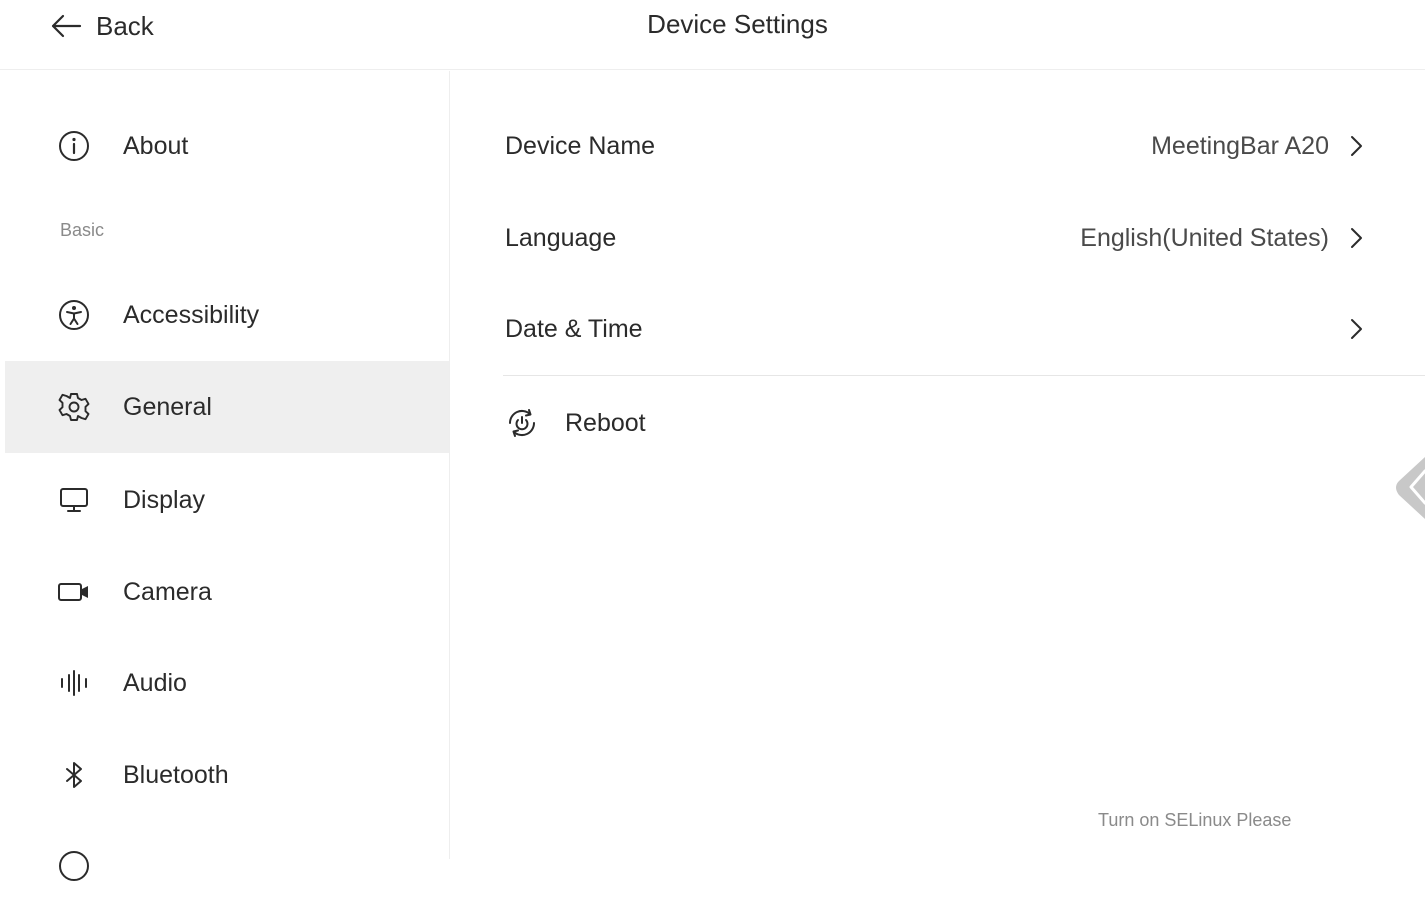  I want to click on edge-drawer-handle, so click(1407, 494).